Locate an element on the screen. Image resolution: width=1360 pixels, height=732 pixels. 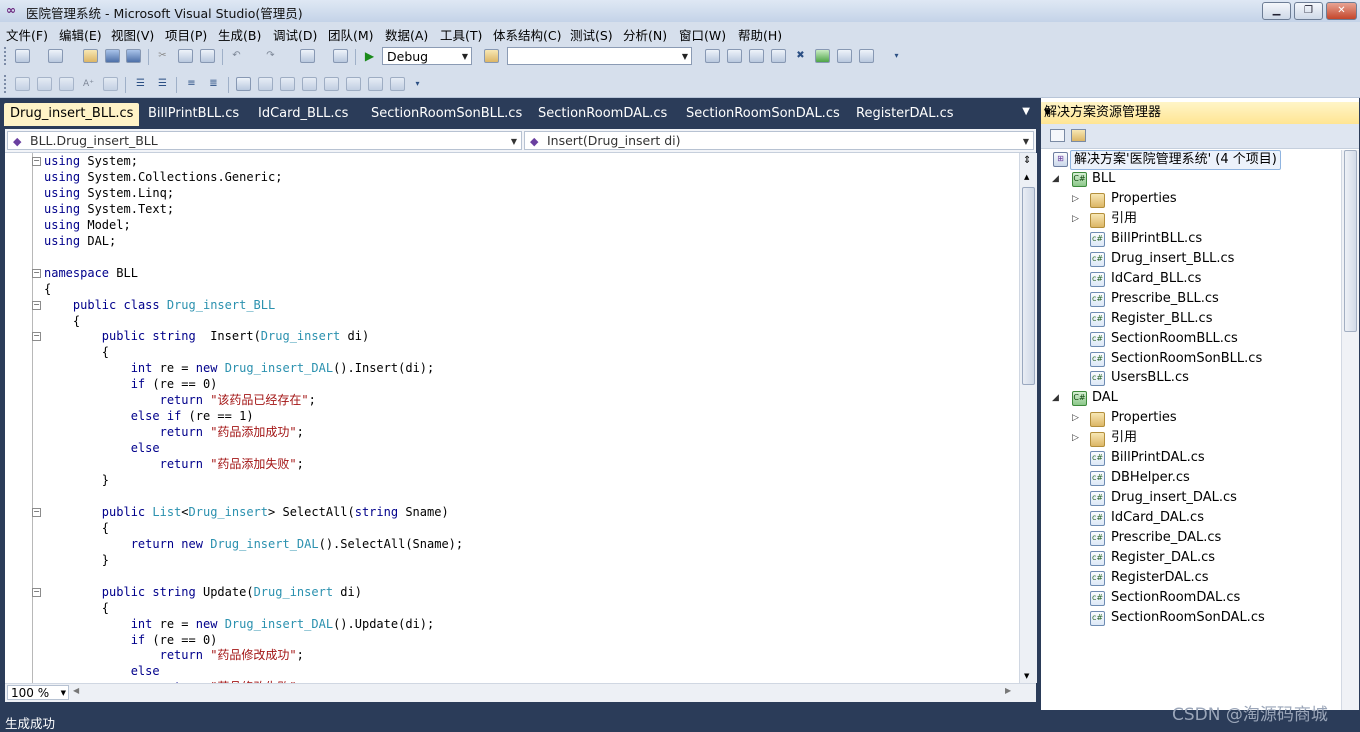
toolbox-icon is located at coordinates (778, 56).